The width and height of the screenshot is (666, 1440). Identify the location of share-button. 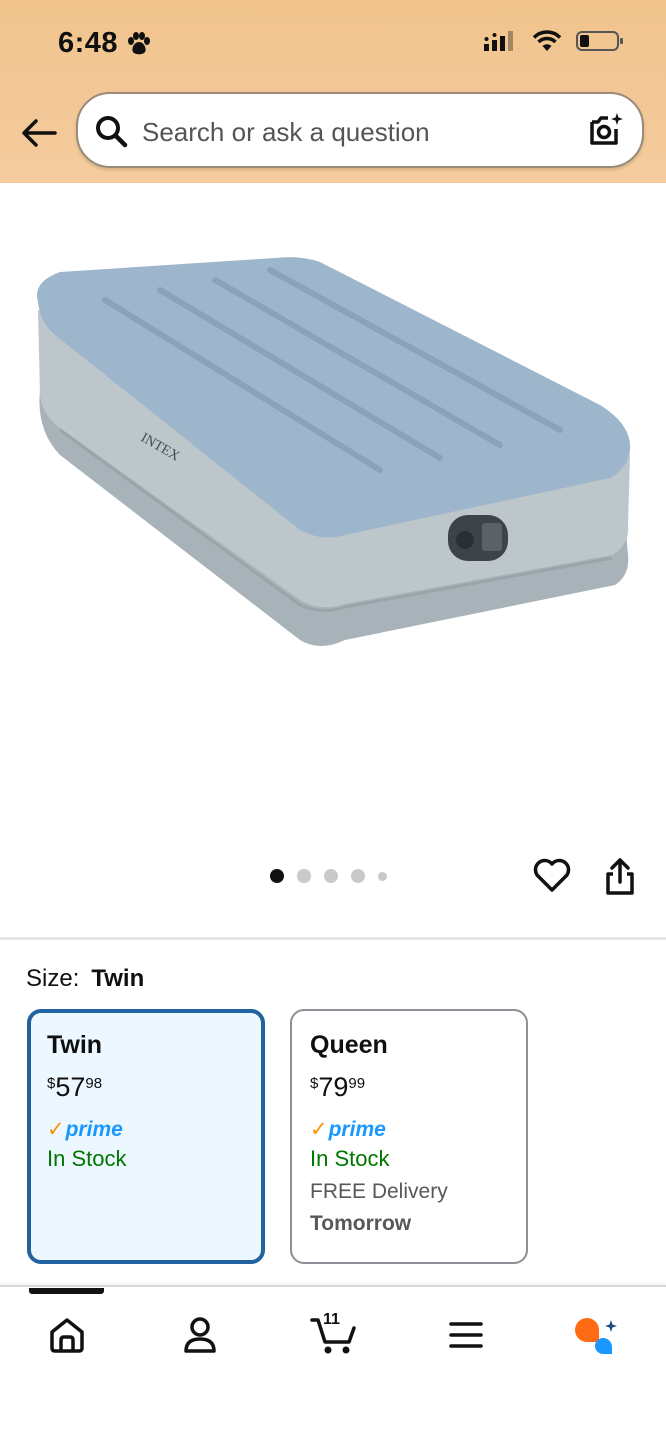
(620, 879).